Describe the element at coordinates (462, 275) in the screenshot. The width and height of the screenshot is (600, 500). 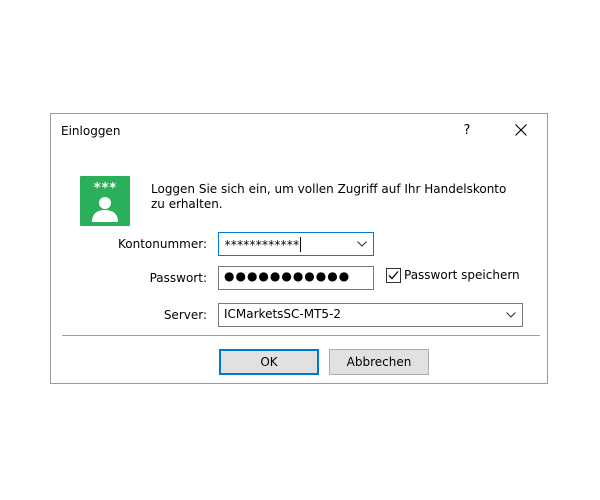
I see `save-password-label: Passwort speichern` at that location.